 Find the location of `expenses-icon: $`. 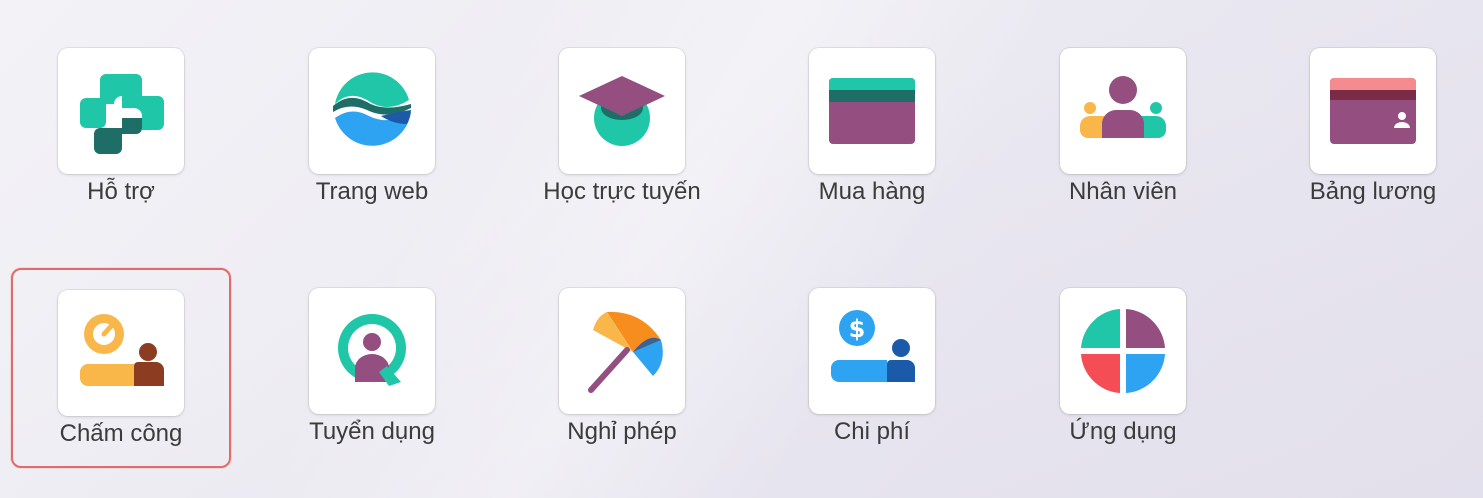

expenses-icon: $ is located at coordinates (872, 351).